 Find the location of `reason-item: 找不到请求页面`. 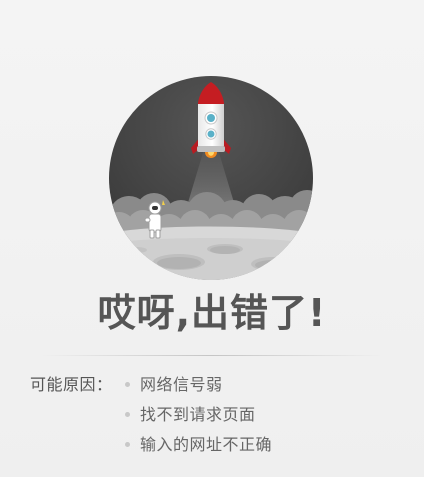

reason-item: 找不到请求页面 is located at coordinates (190, 415).